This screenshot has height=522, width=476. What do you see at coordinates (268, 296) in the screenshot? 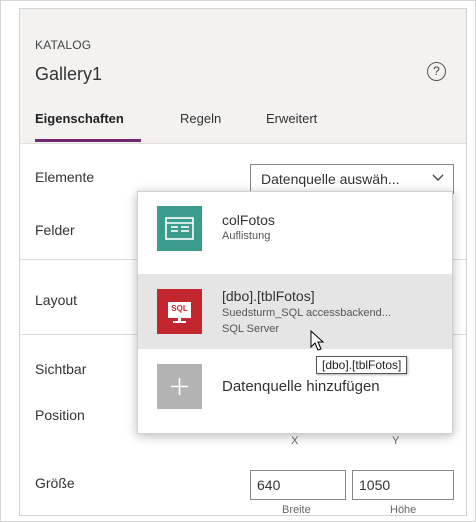
I see `menu-item-title: [dbo].[tblFotos]` at bounding box center [268, 296].